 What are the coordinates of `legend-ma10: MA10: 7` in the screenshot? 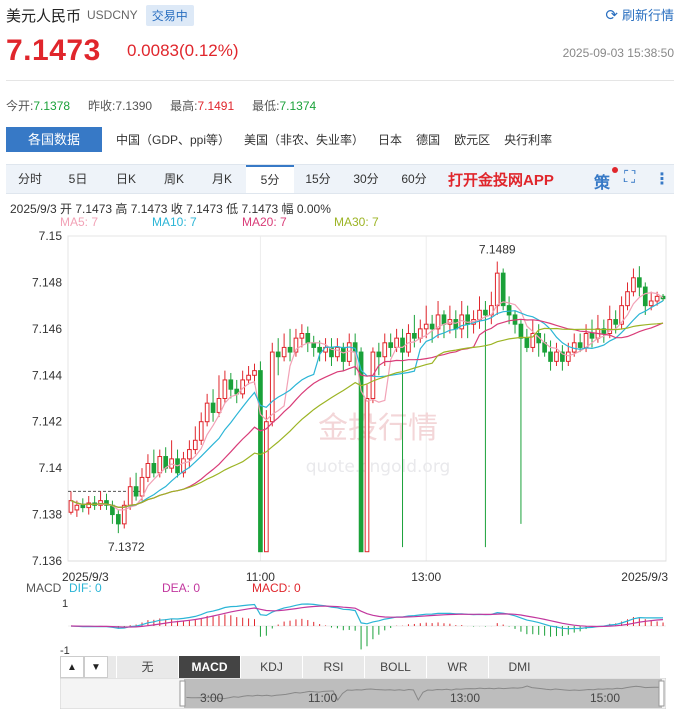 It's located at (174, 222).